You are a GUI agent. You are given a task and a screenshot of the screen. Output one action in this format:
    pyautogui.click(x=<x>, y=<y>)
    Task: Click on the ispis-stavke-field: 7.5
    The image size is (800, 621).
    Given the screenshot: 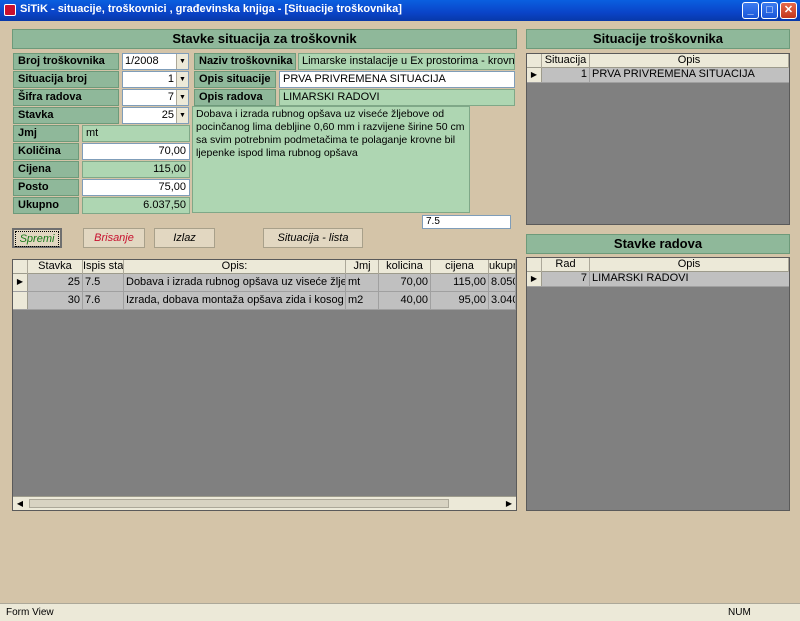 What is the action you would take?
    pyautogui.click(x=466, y=222)
    